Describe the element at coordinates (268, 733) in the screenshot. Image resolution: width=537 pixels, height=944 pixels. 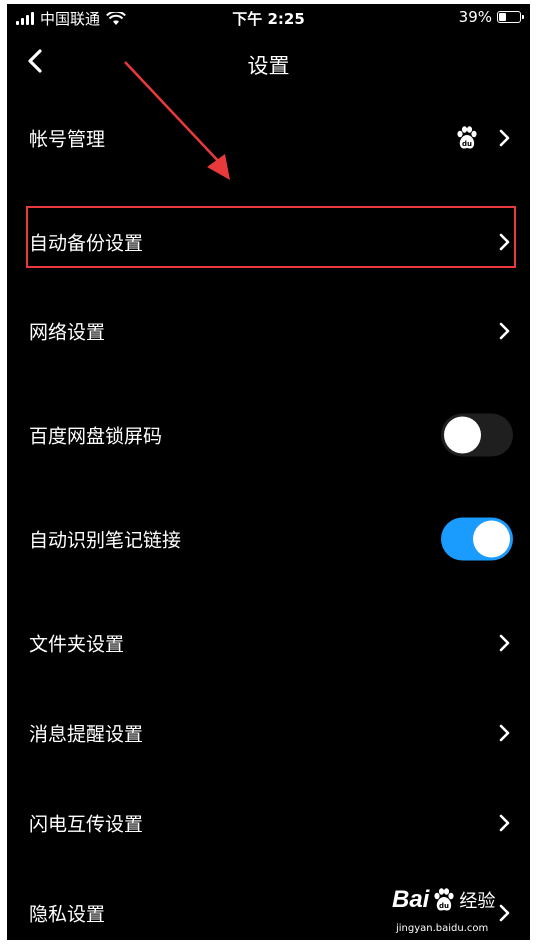
I see `settings-item-notifications: 消息提醒设置` at that location.